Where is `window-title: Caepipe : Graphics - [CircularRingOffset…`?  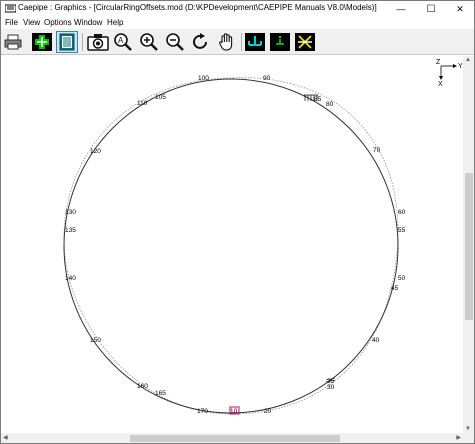 window-title: Caepipe : Graphics - [CircularRingOffset… is located at coordinates (197, 7).